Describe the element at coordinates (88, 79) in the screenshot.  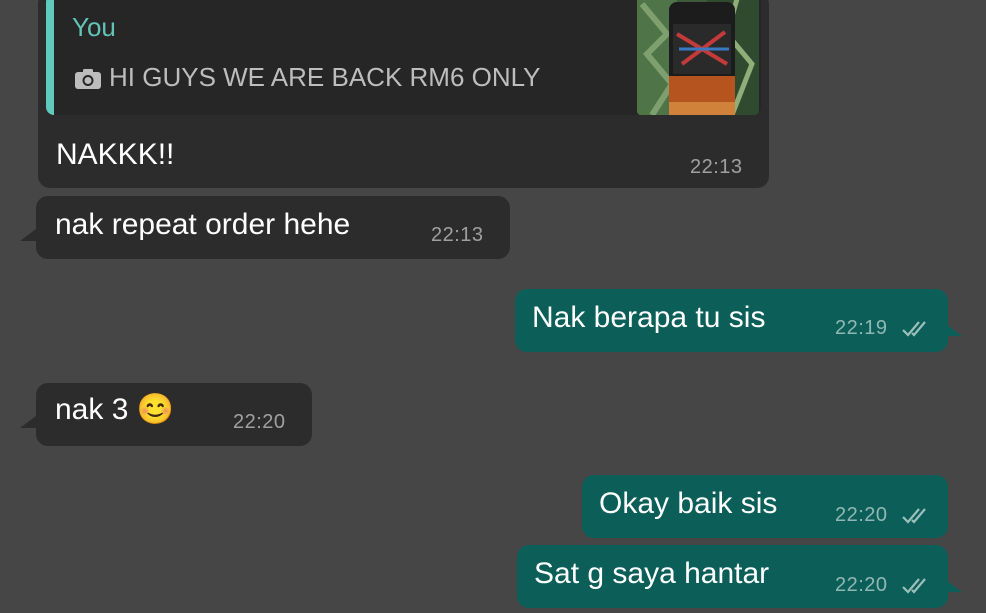
I see `camera-icon` at that location.